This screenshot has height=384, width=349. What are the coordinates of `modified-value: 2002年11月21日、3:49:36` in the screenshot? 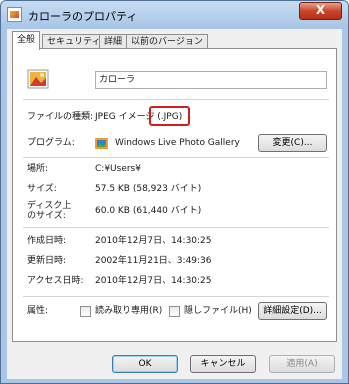 It's located at (153, 261).